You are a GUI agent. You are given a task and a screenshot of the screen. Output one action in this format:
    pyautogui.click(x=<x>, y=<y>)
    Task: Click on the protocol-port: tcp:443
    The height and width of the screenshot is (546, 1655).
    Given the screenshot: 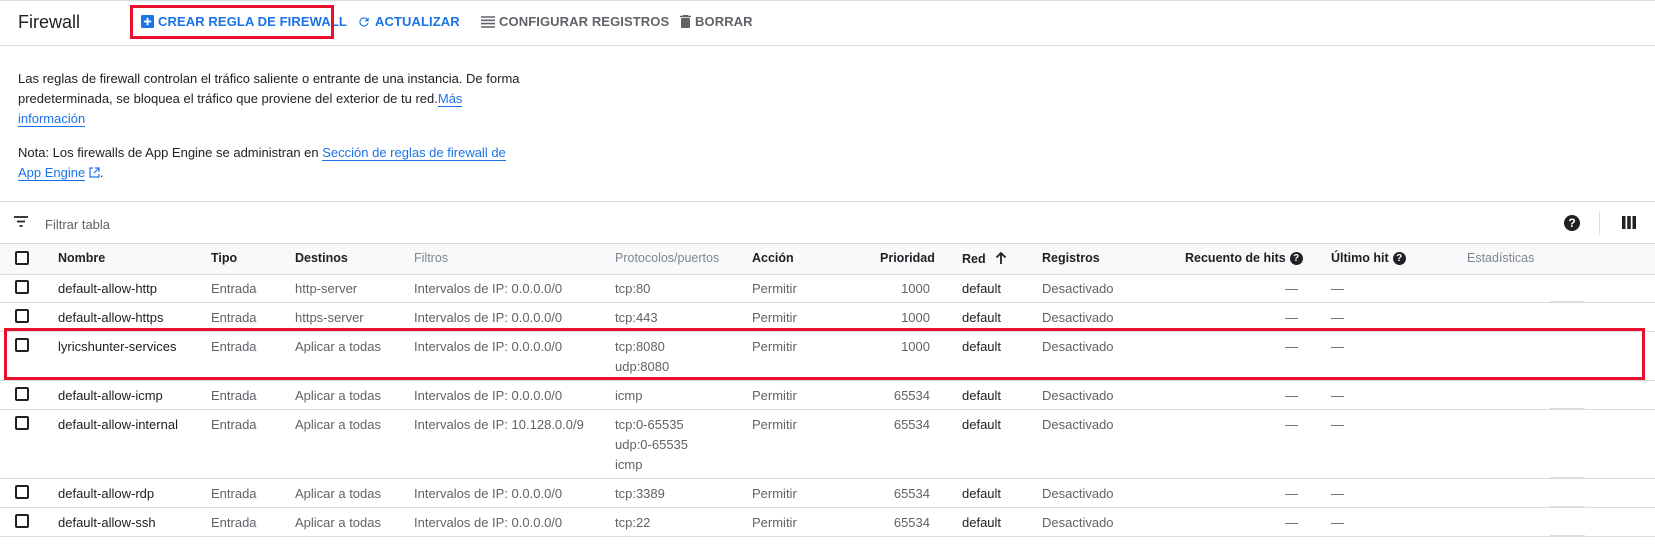 What is the action you would take?
    pyautogui.click(x=636, y=317)
    